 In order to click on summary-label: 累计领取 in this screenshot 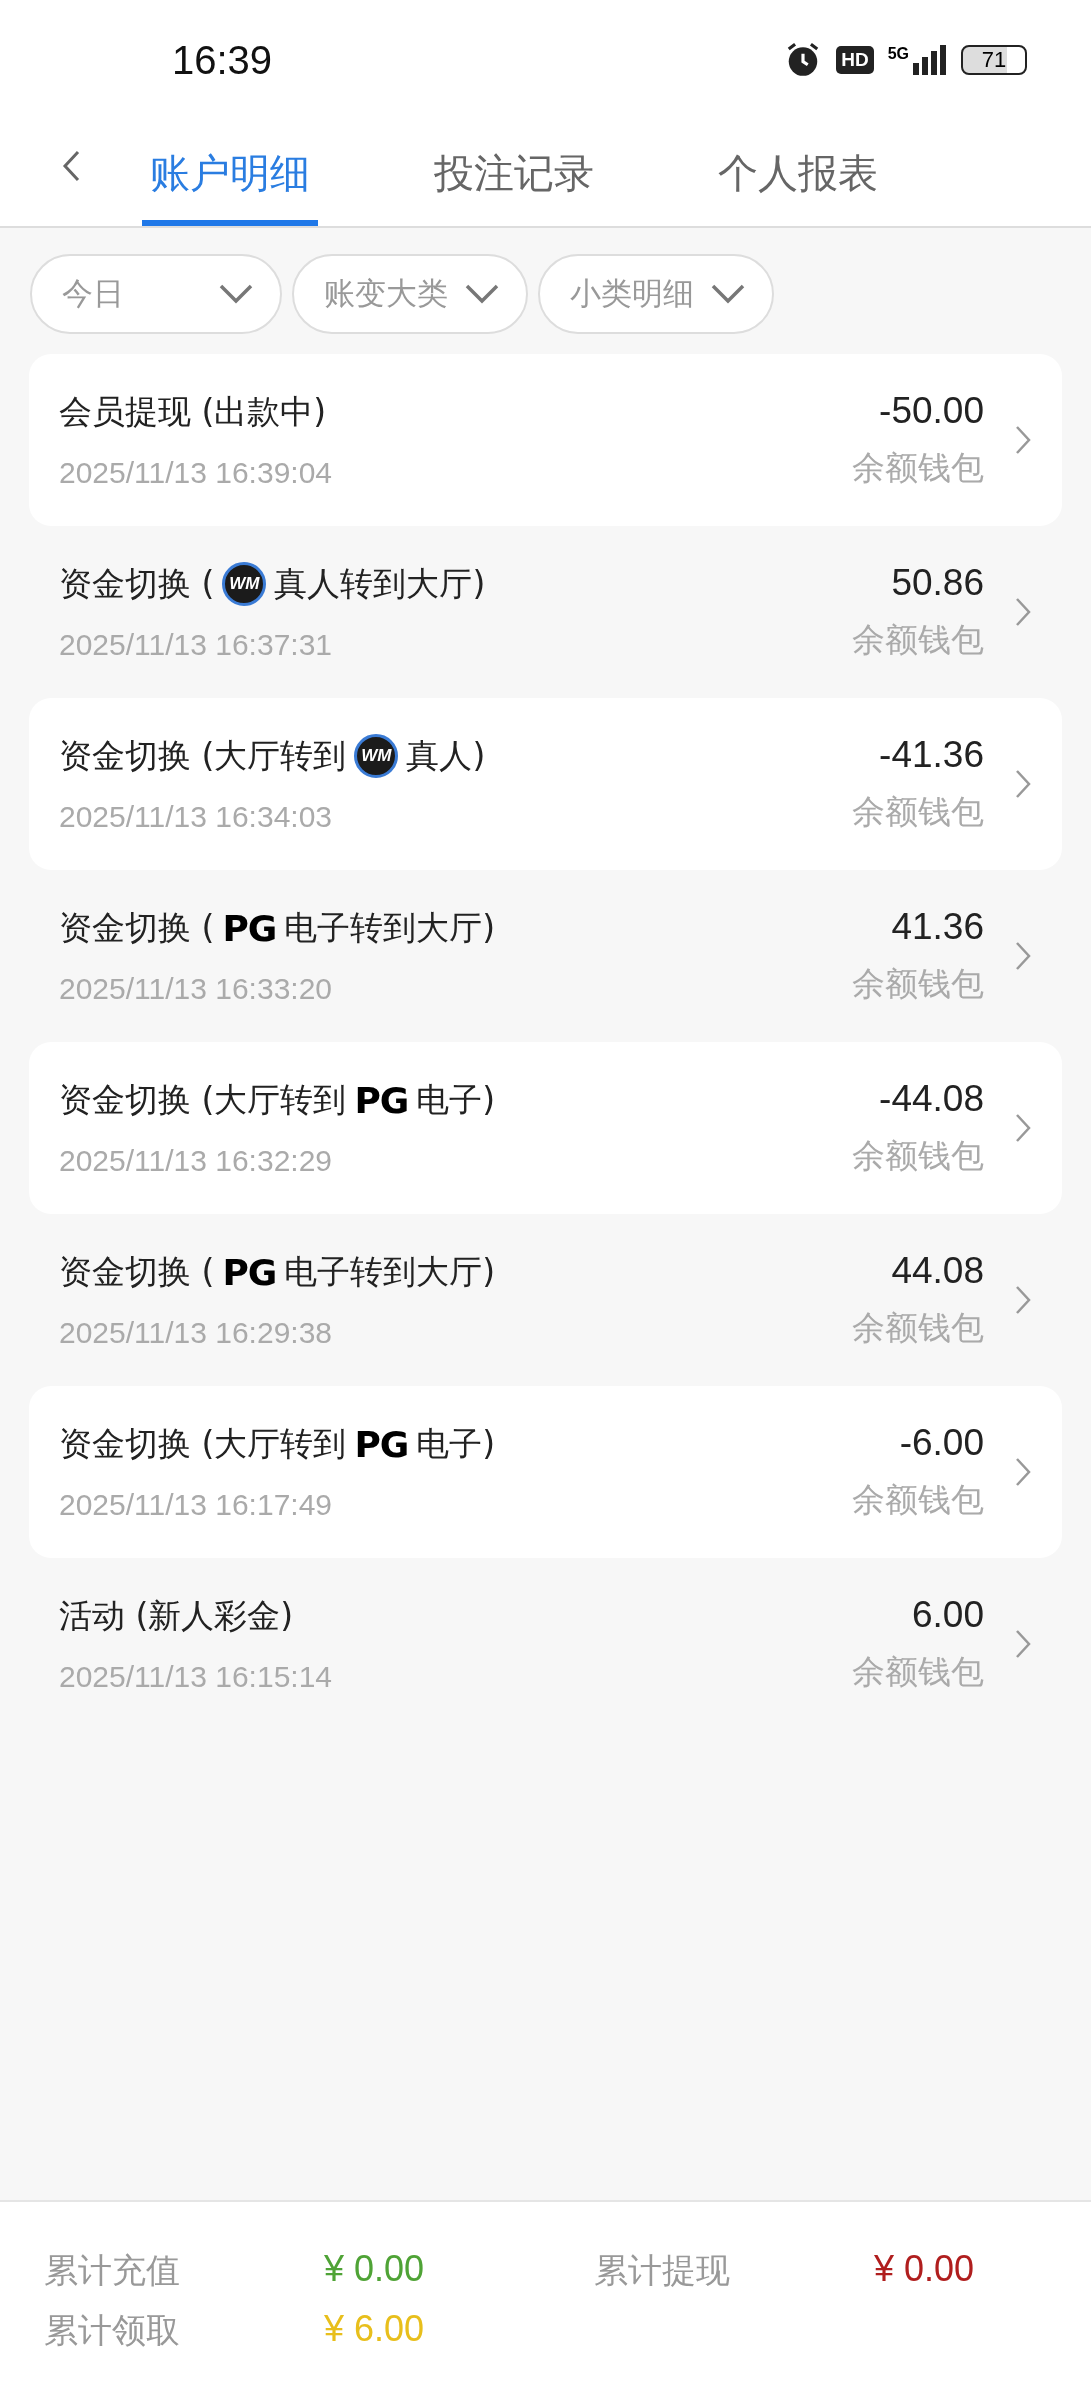, I will do `click(112, 2330)`.